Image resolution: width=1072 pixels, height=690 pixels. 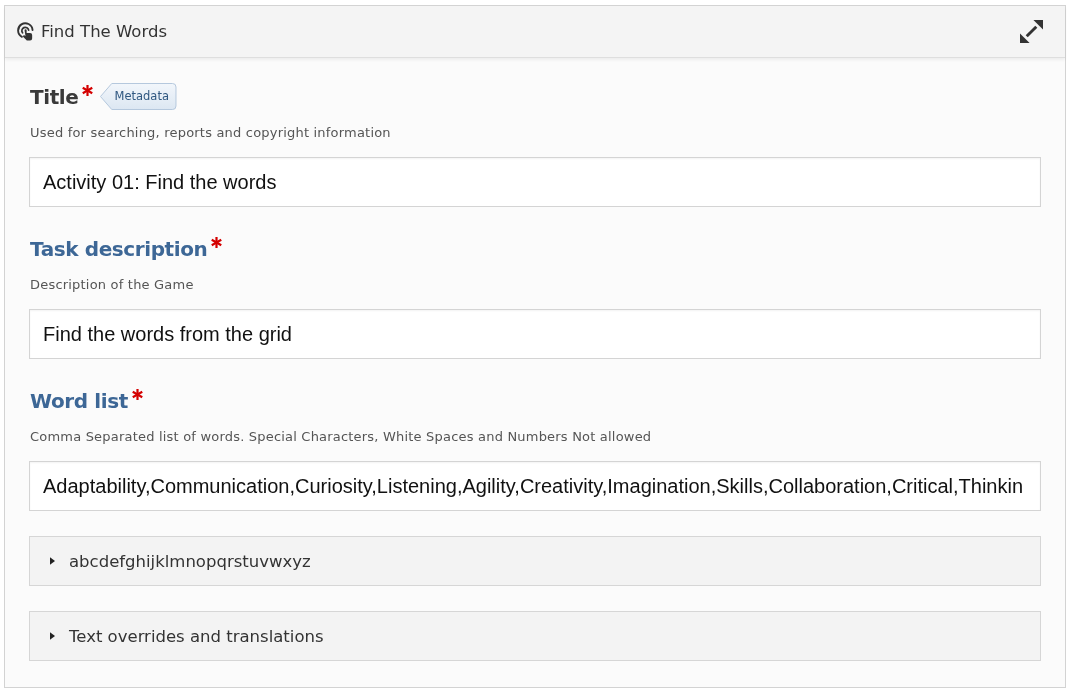 What do you see at coordinates (1031, 31) in the screenshot?
I see `expand-icon` at bounding box center [1031, 31].